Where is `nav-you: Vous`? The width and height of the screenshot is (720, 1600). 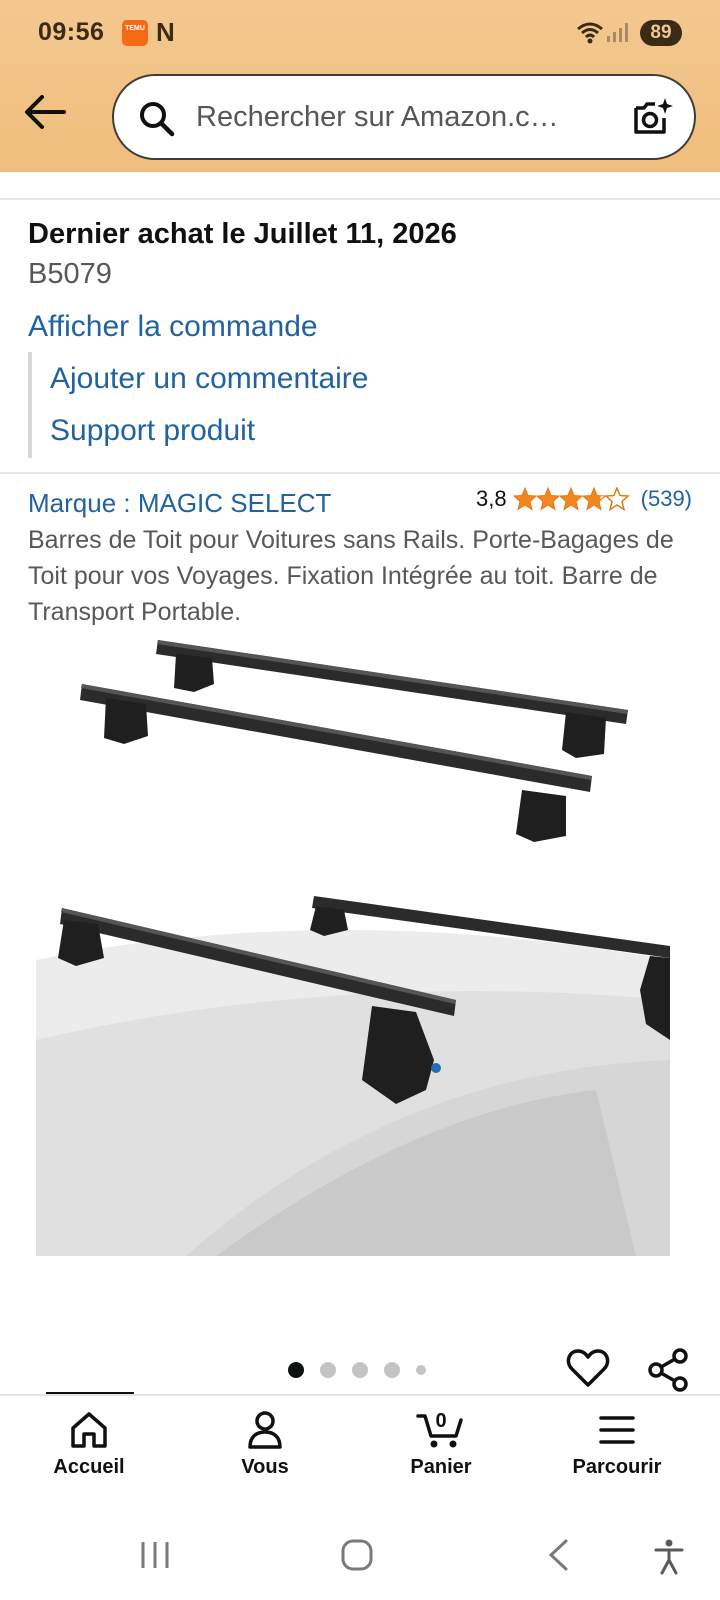
nav-you: Vous is located at coordinates (265, 1444).